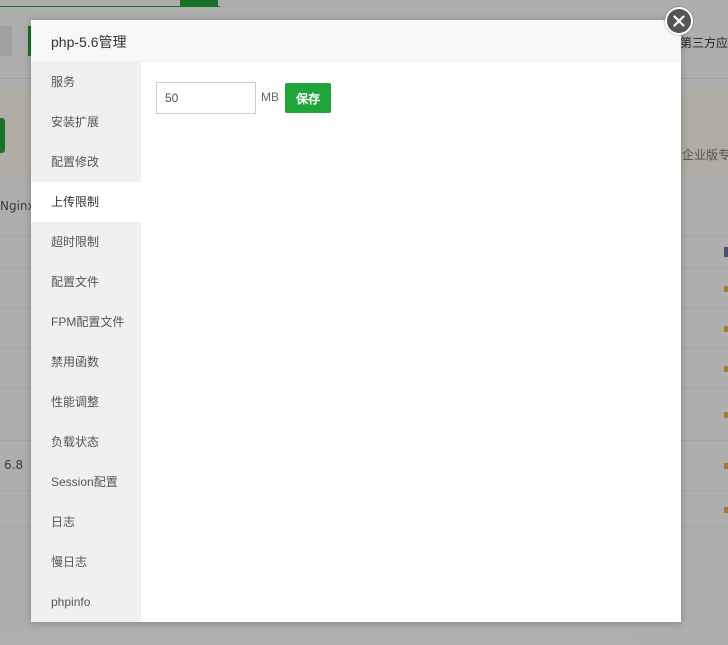 This screenshot has height=645, width=728. I want to click on modal-header: php-5.6管理, so click(356, 41).